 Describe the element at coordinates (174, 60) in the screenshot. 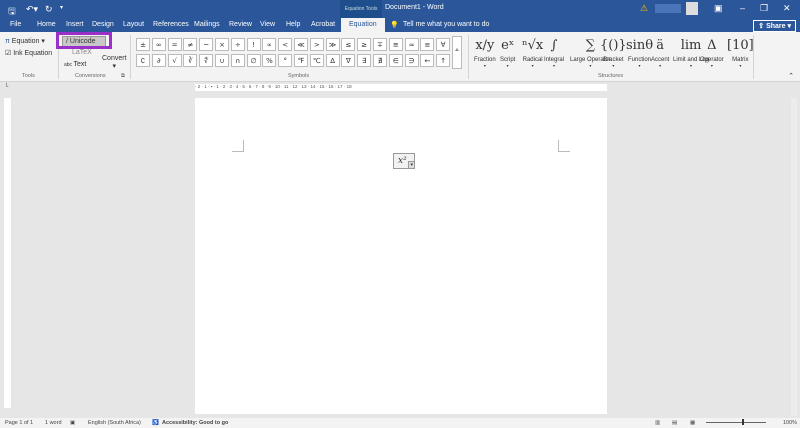

I see `symbol-button: √` at that location.